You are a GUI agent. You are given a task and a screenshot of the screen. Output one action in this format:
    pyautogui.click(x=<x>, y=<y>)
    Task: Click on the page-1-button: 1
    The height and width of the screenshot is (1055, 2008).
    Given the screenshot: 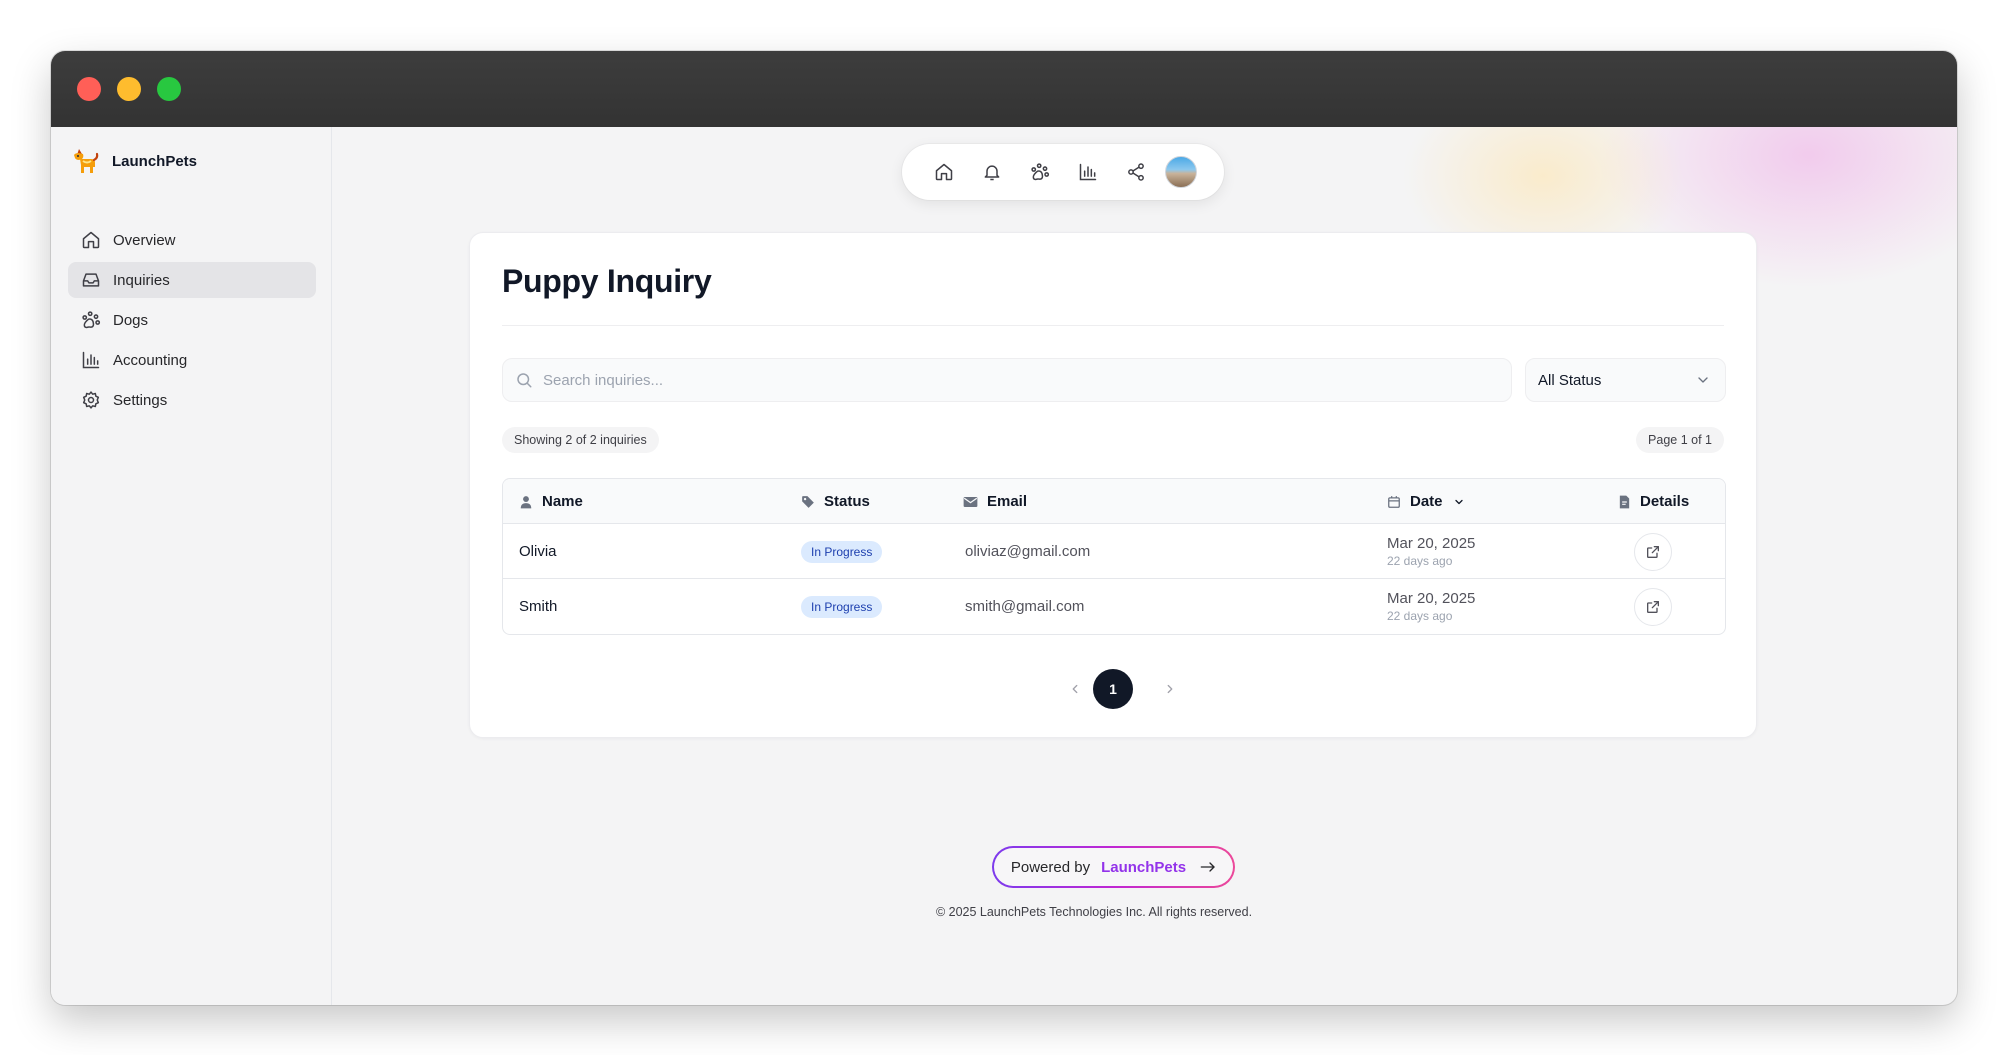 What is the action you would take?
    pyautogui.click(x=1113, y=689)
    